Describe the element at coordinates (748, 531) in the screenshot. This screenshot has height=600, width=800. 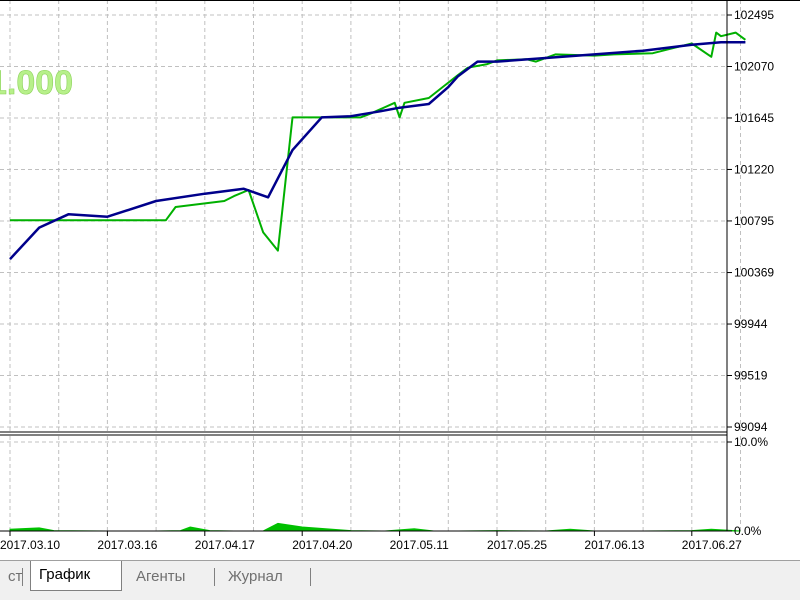
I see `drawdown-tick-label: 0.0%` at that location.